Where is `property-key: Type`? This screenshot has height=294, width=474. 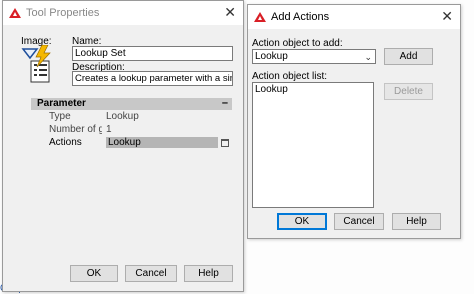
property-key: Type is located at coordinates (60, 116).